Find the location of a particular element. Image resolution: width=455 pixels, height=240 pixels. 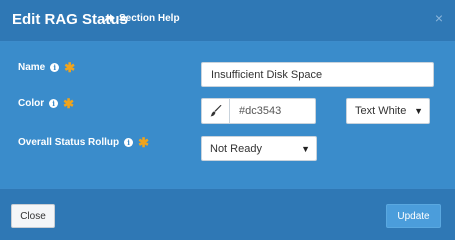

rollup-select: Not Ready ▼ is located at coordinates (259, 148).